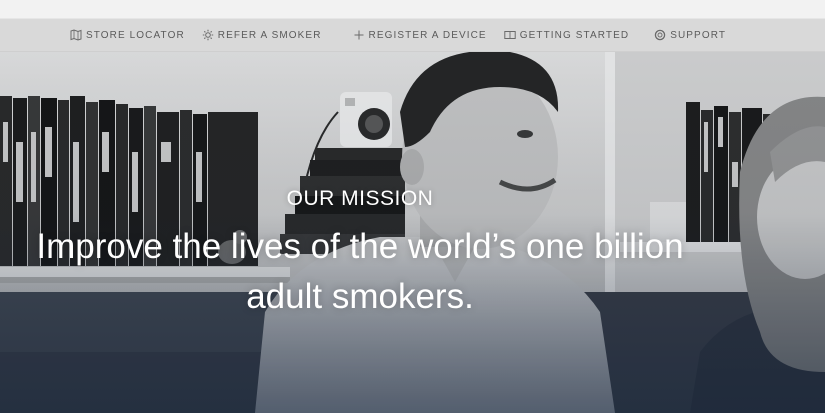 This screenshot has height=413, width=825. I want to click on nav-label: REFER A SMOKER, so click(269, 35).